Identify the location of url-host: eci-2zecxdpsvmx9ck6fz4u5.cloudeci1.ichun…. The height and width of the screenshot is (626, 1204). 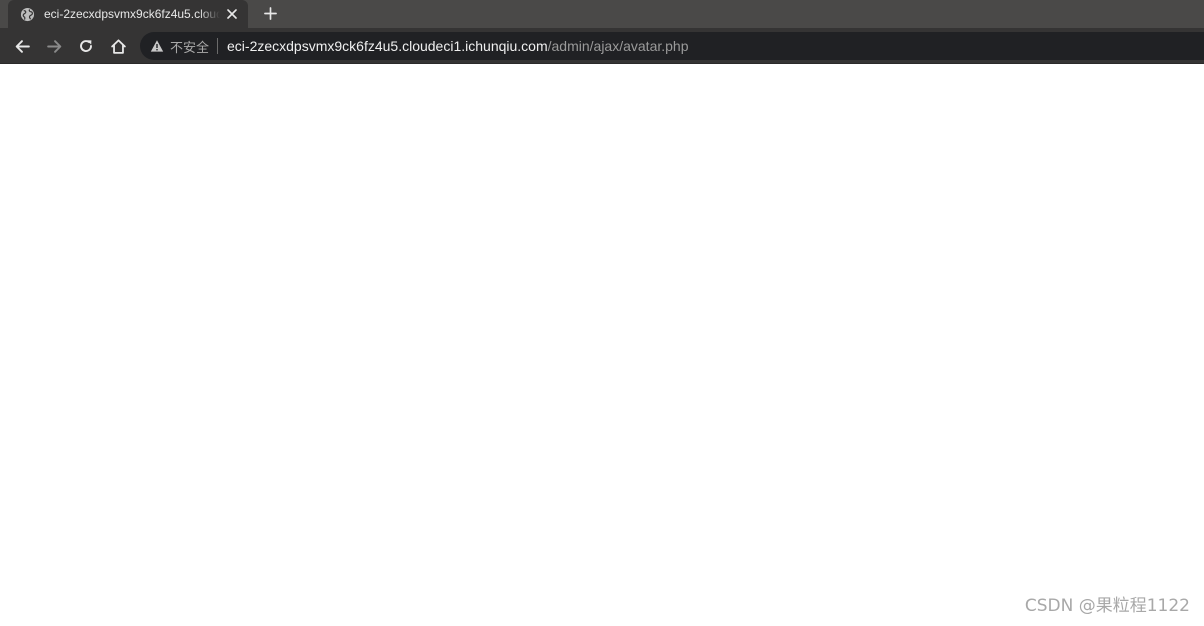
(387, 46).